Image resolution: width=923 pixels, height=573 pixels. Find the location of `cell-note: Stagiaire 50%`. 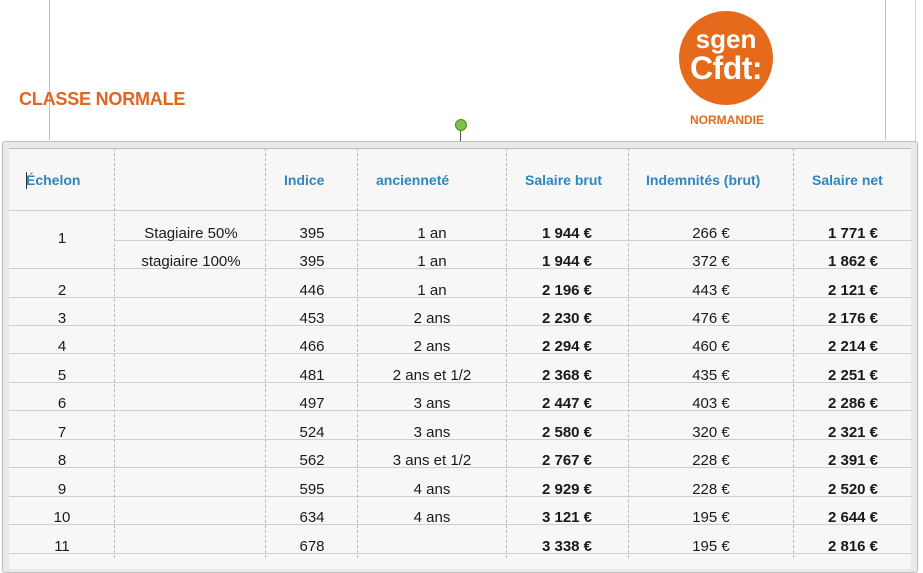

cell-note: Stagiaire 50% is located at coordinates (191, 233).